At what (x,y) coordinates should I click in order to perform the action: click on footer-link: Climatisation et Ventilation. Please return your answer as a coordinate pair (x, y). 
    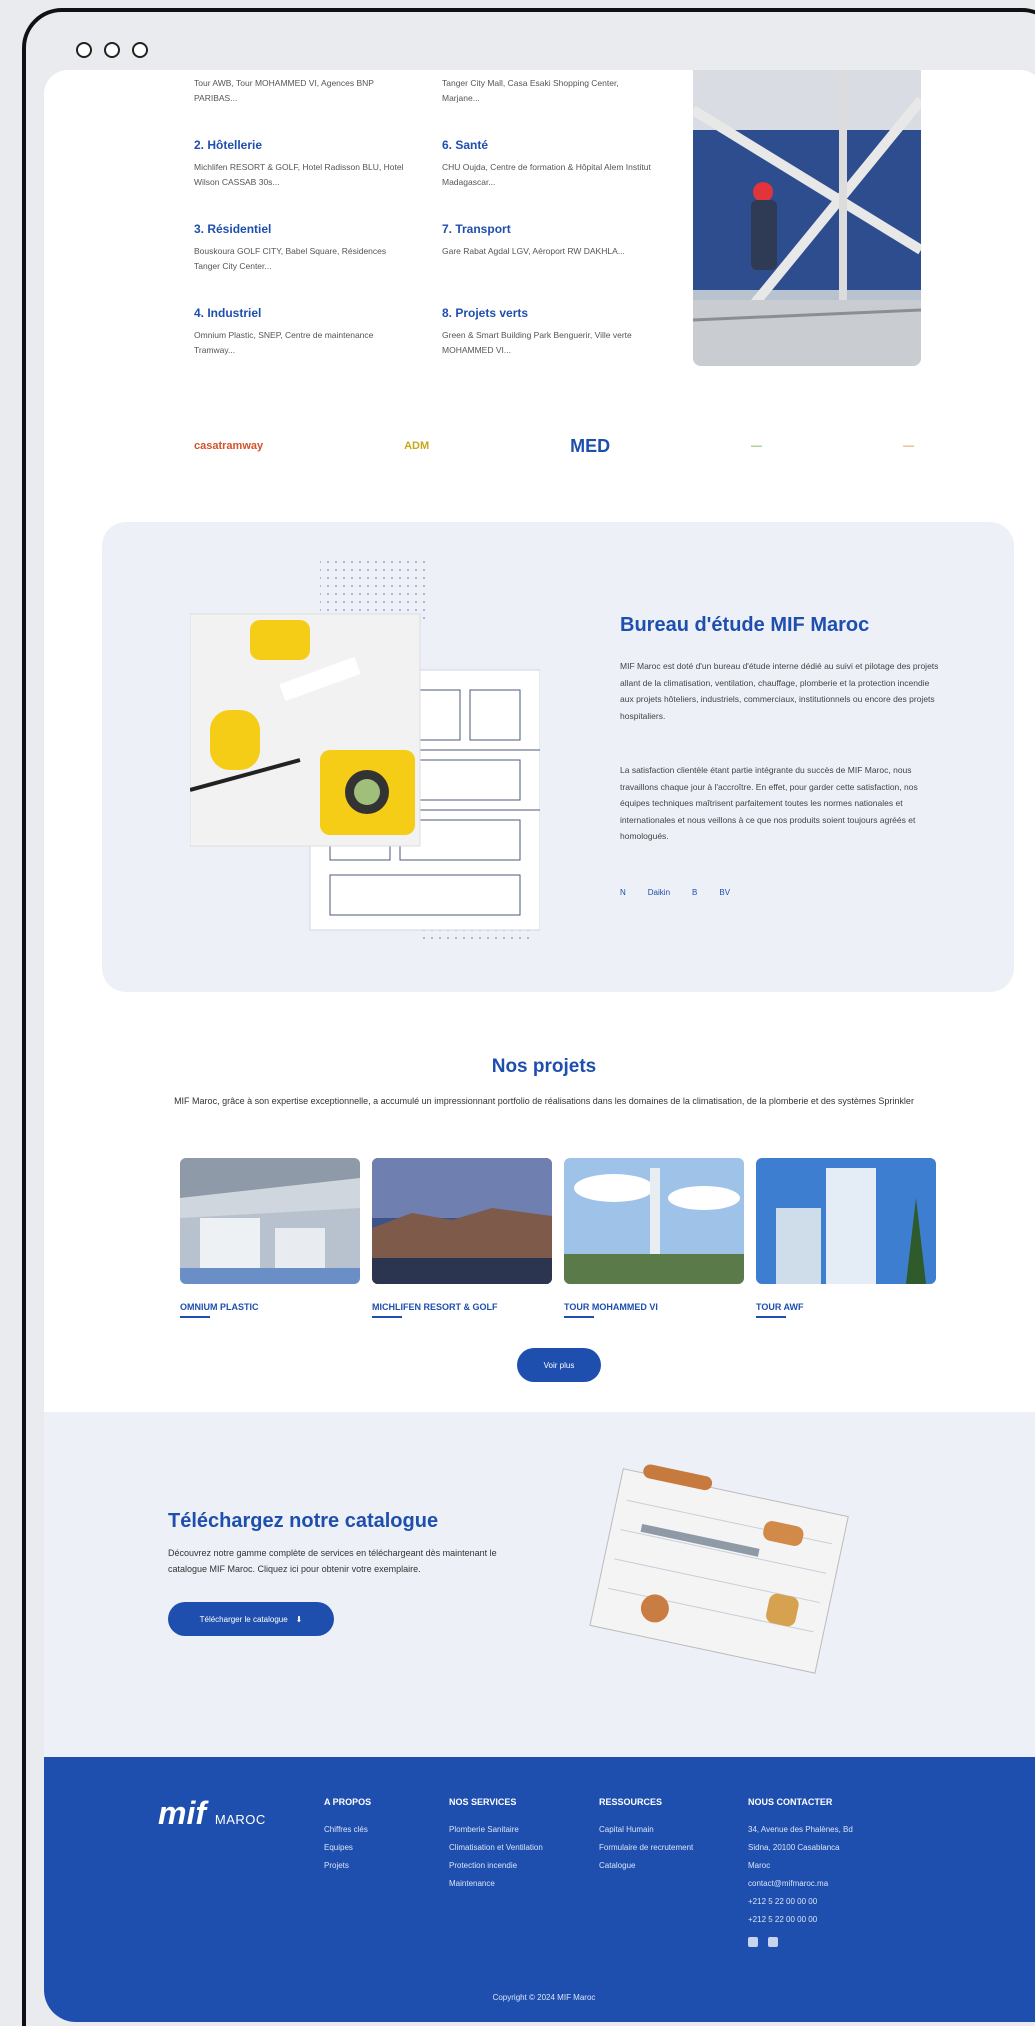
    Looking at the image, I should click on (496, 1848).